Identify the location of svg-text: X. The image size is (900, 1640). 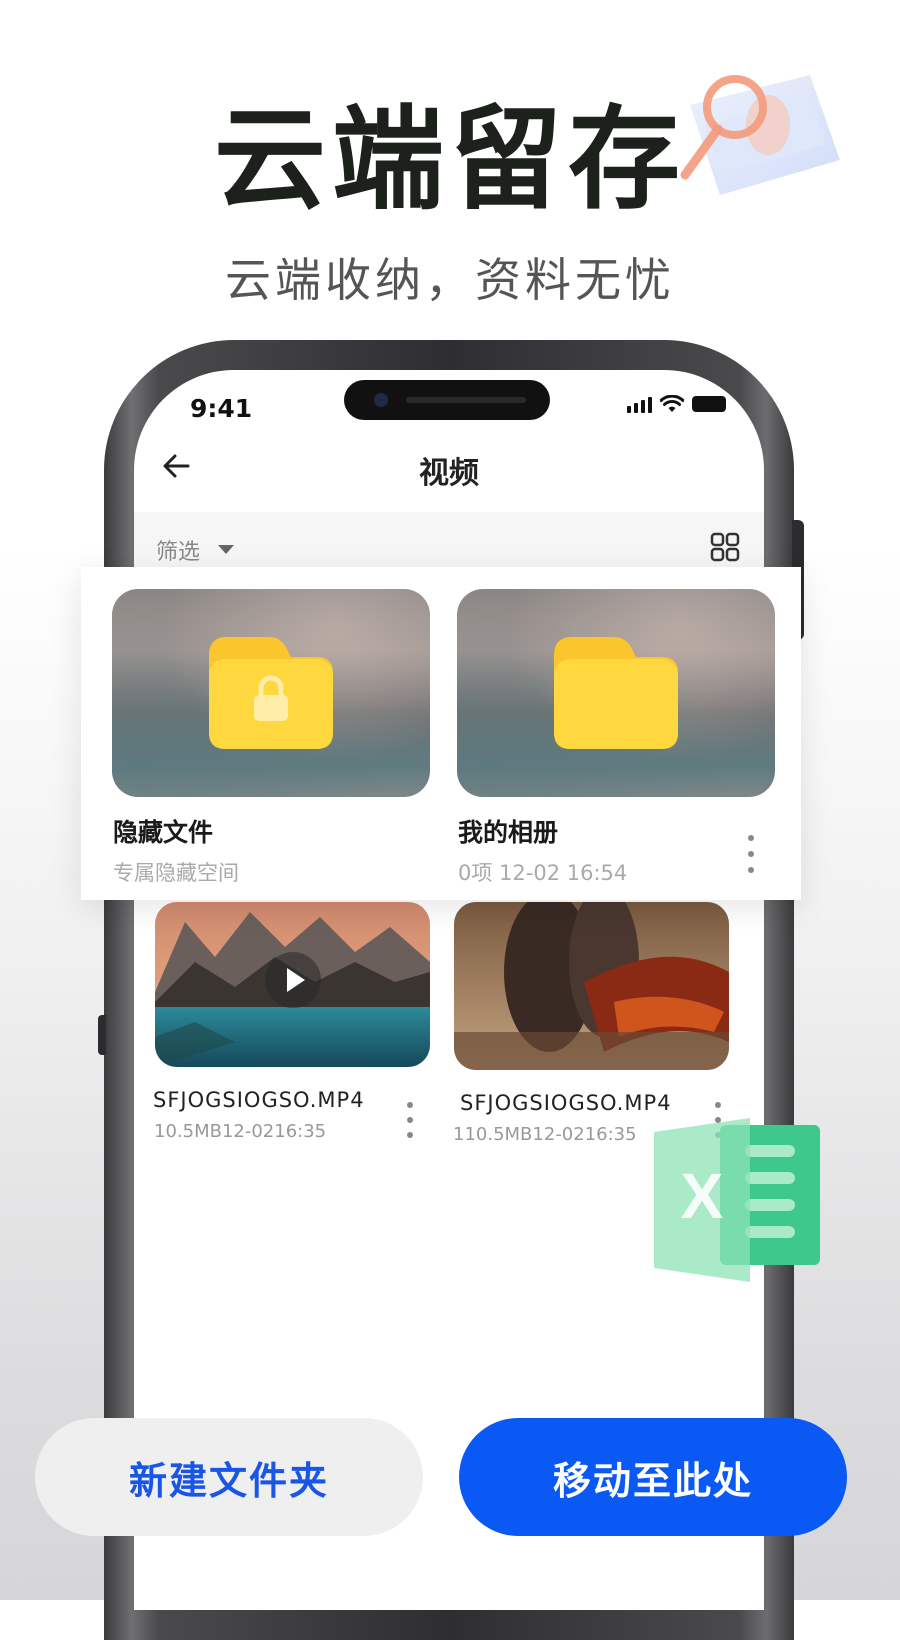
(702, 1196).